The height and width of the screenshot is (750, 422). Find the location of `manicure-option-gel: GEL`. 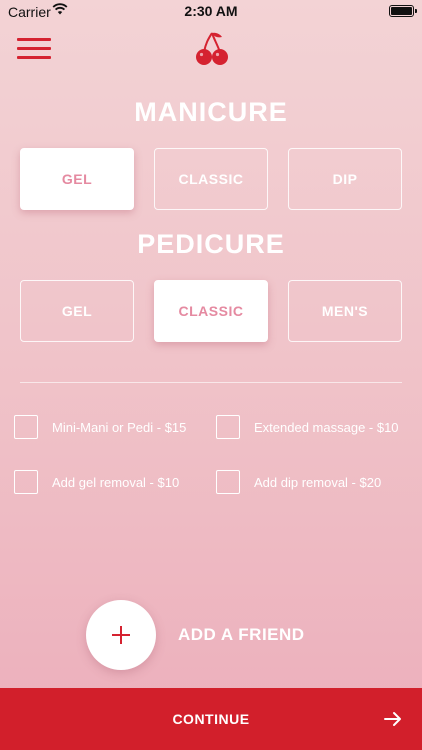

manicure-option-gel: GEL is located at coordinates (77, 179).